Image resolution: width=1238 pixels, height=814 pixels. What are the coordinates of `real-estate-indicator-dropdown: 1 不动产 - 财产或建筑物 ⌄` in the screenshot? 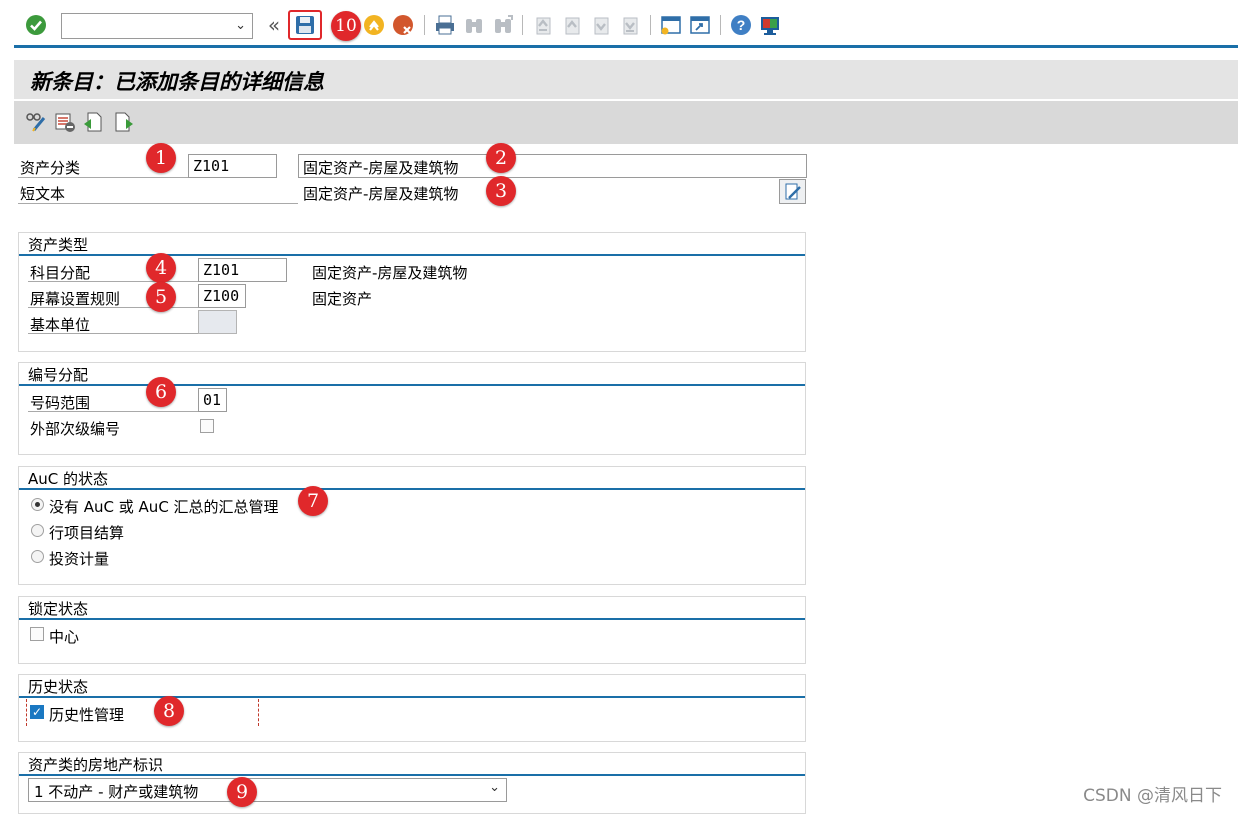 It's located at (267, 790).